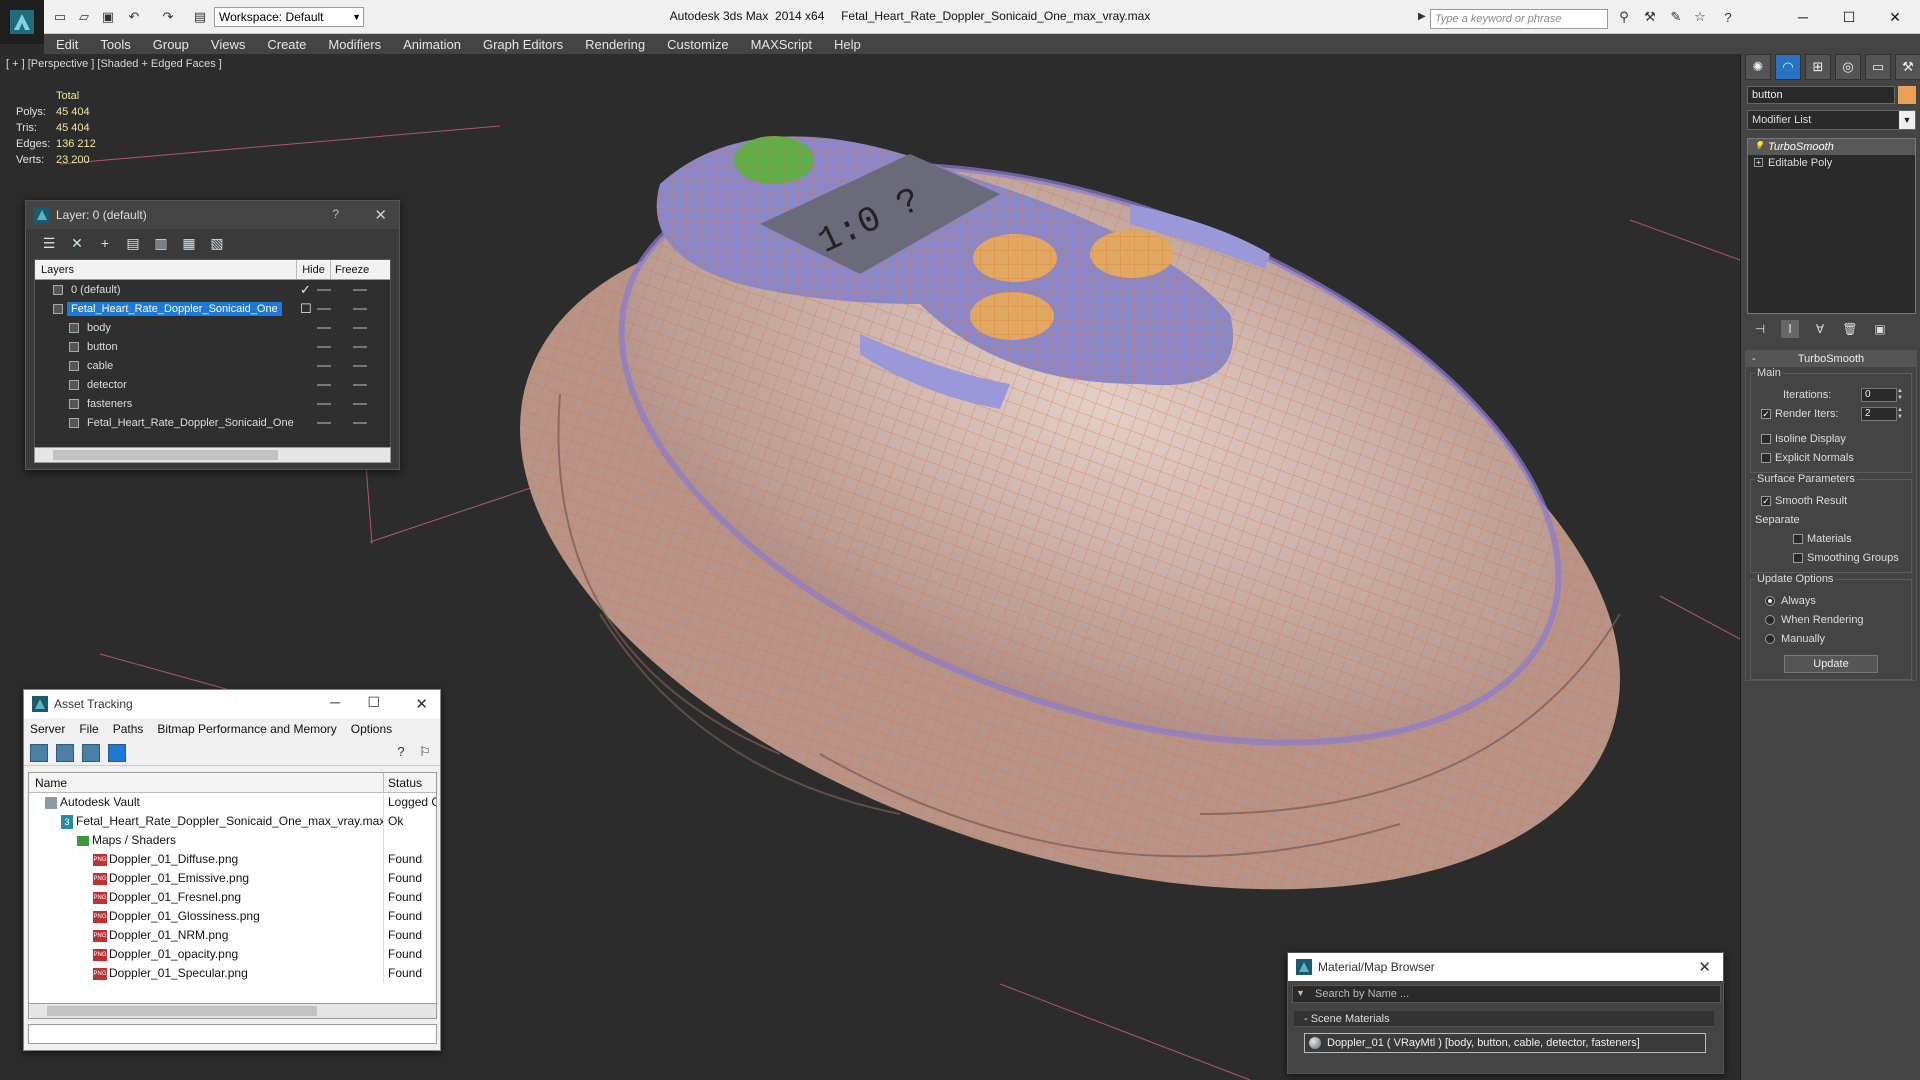 The width and height of the screenshot is (1920, 1080). What do you see at coordinates (200, 17) in the screenshot?
I see `project-folder-icon: ▤` at bounding box center [200, 17].